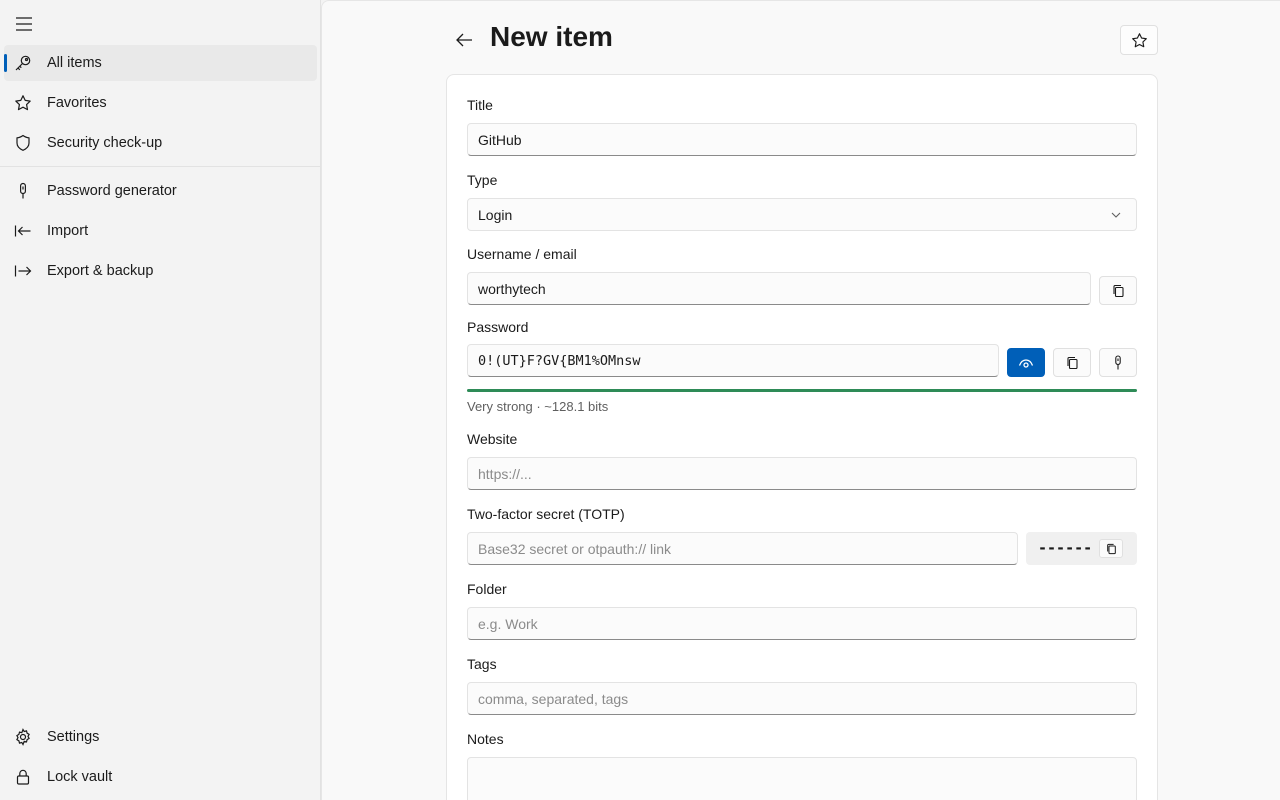 Image resolution: width=1280 pixels, height=800 pixels. What do you see at coordinates (68, 231) in the screenshot?
I see `sidebar-item-label: Import` at bounding box center [68, 231].